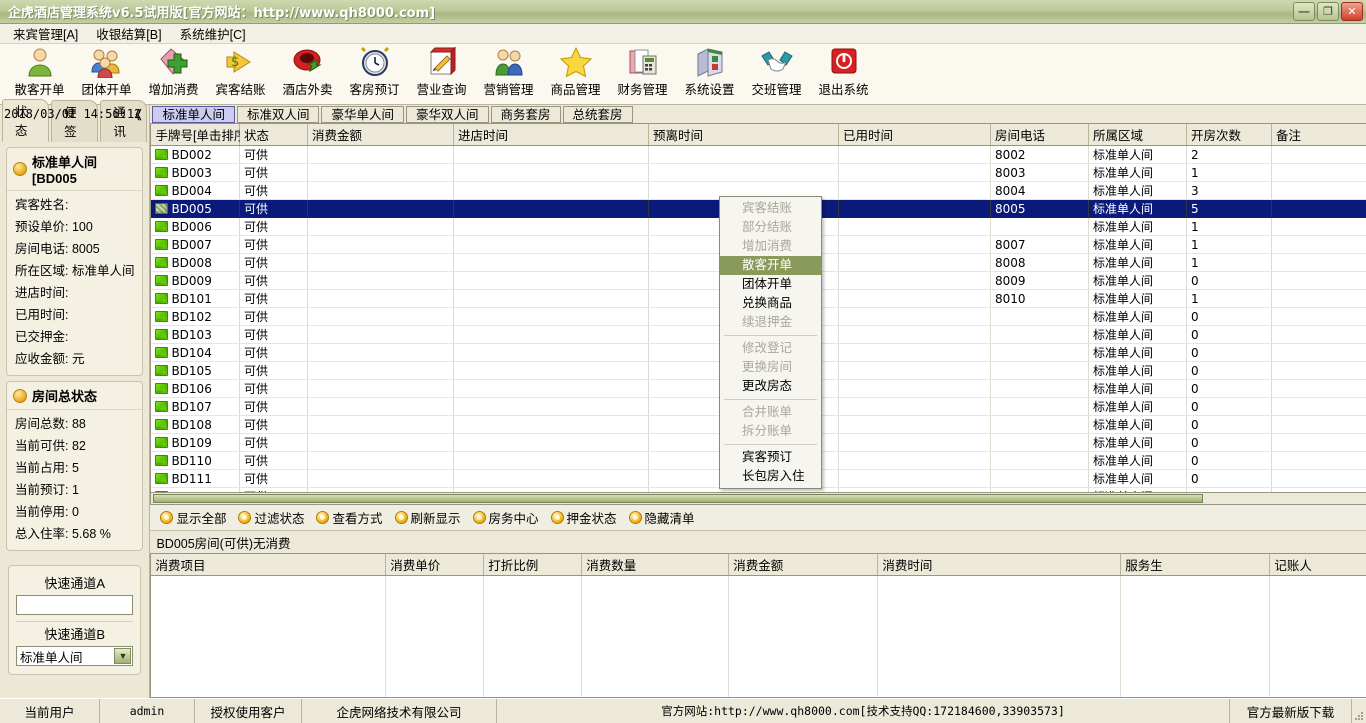 The height and width of the screenshot is (723, 1366). Describe the element at coordinates (999, 565) in the screenshot. I see `consumption-col-5: 消费时间` at that location.